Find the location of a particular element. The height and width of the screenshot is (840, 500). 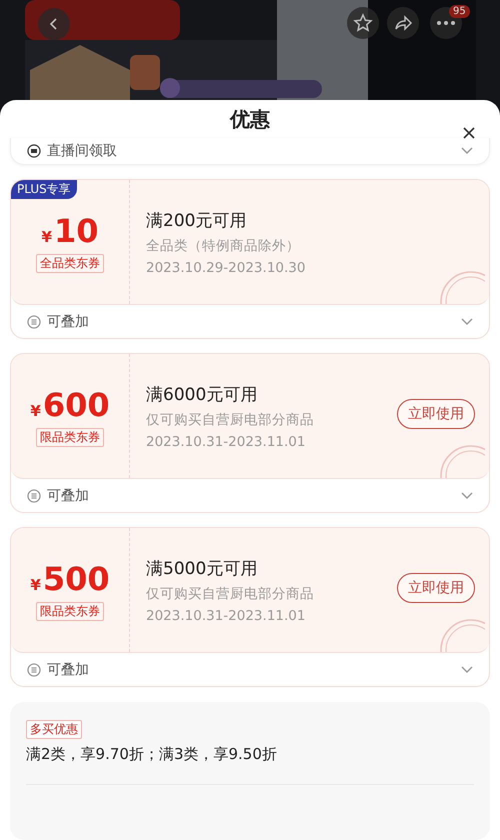

close-button is located at coordinates (469, 133).